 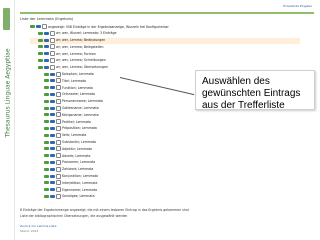 I want to click on tree-row: wr; wer, Lemma; Schreibungen, so click(x=165, y=61).